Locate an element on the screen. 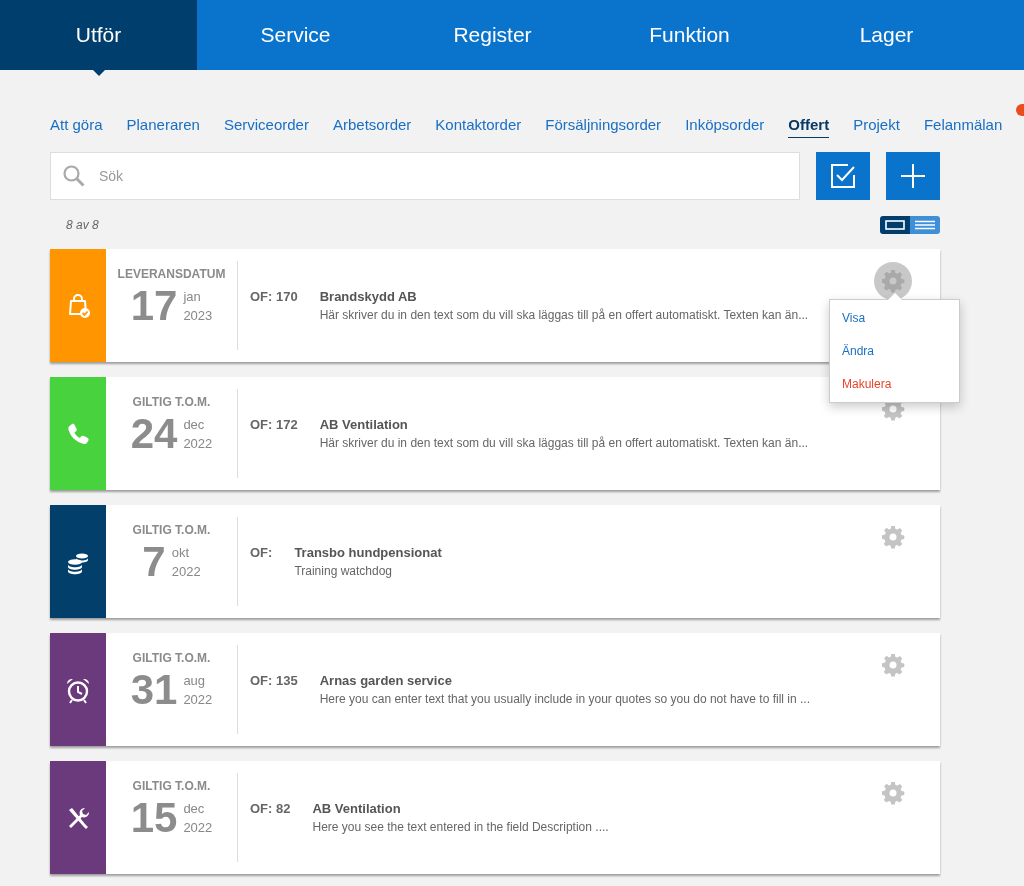 The width and height of the screenshot is (1024, 886). offer-number: OF: 172 is located at coordinates (274, 424).